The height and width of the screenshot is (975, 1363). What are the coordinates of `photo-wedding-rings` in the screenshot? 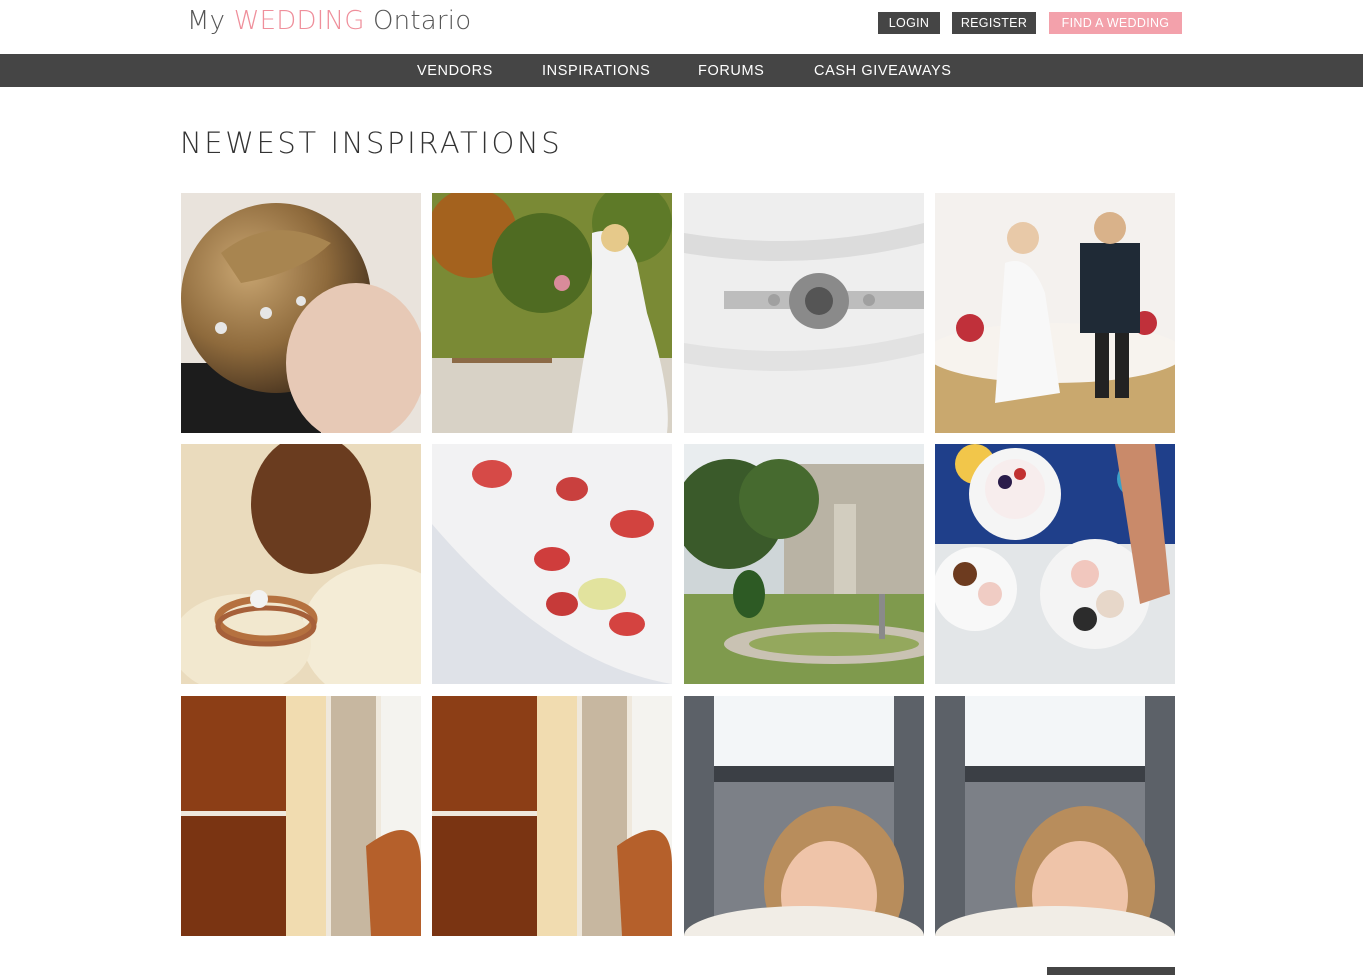 It's located at (301, 564).